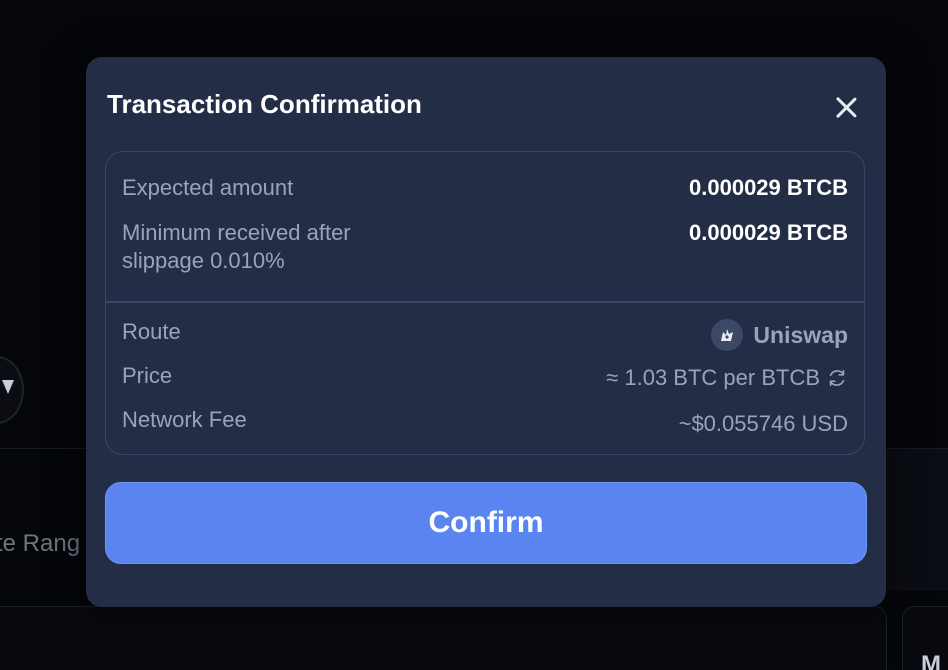 This screenshot has width=948, height=670. Describe the element at coordinates (925, 638) in the screenshot. I see `background-card-right: M` at that location.